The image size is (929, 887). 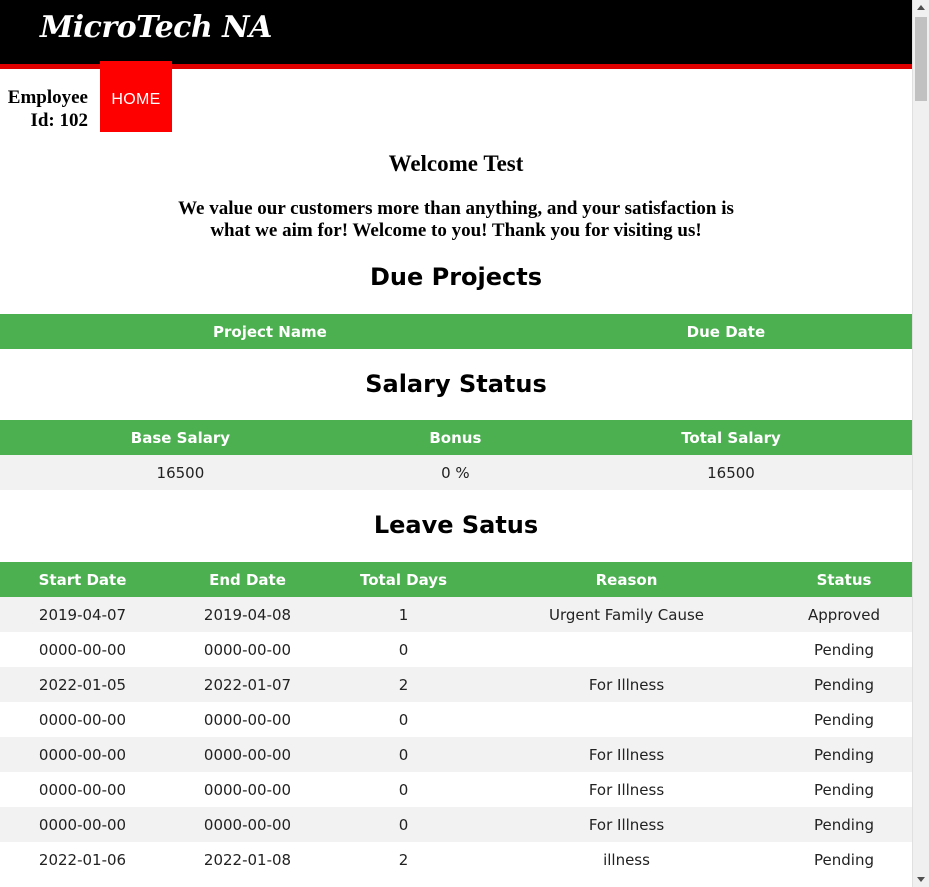 I want to click on table-cell: 2022-01-08, so click(x=247, y=859).